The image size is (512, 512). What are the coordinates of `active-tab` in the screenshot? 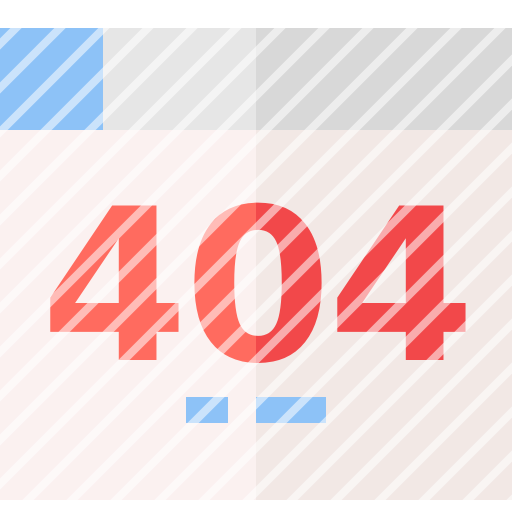 It's located at (51, 79).